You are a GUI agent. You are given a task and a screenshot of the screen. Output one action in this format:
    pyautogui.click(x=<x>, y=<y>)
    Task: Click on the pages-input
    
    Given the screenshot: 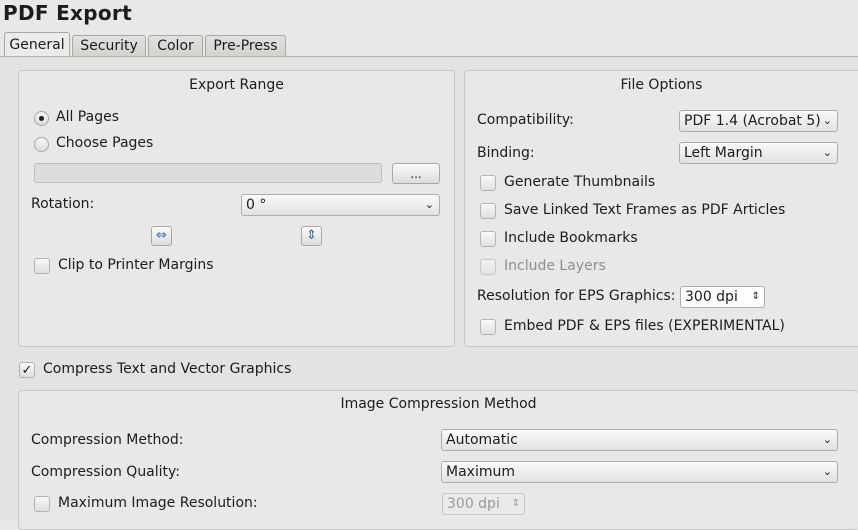 What is the action you would take?
    pyautogui.click(x=208, y=173)
    